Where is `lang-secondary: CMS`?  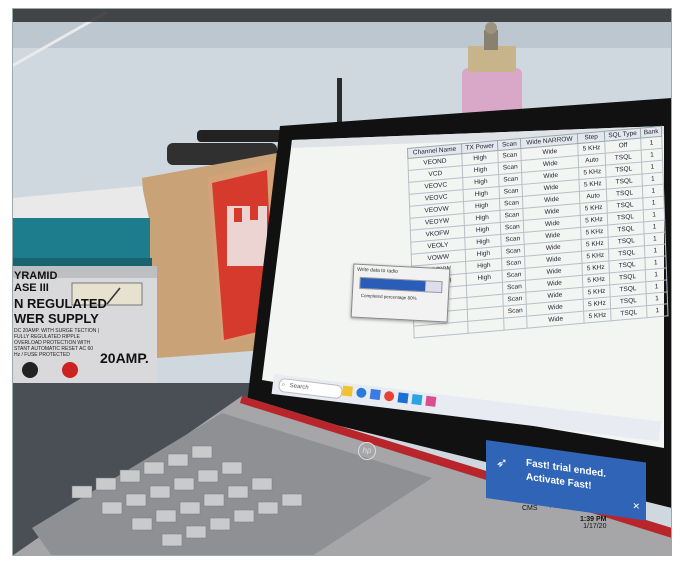
lang-secondary: CMS is located at coordinates (530, 508).